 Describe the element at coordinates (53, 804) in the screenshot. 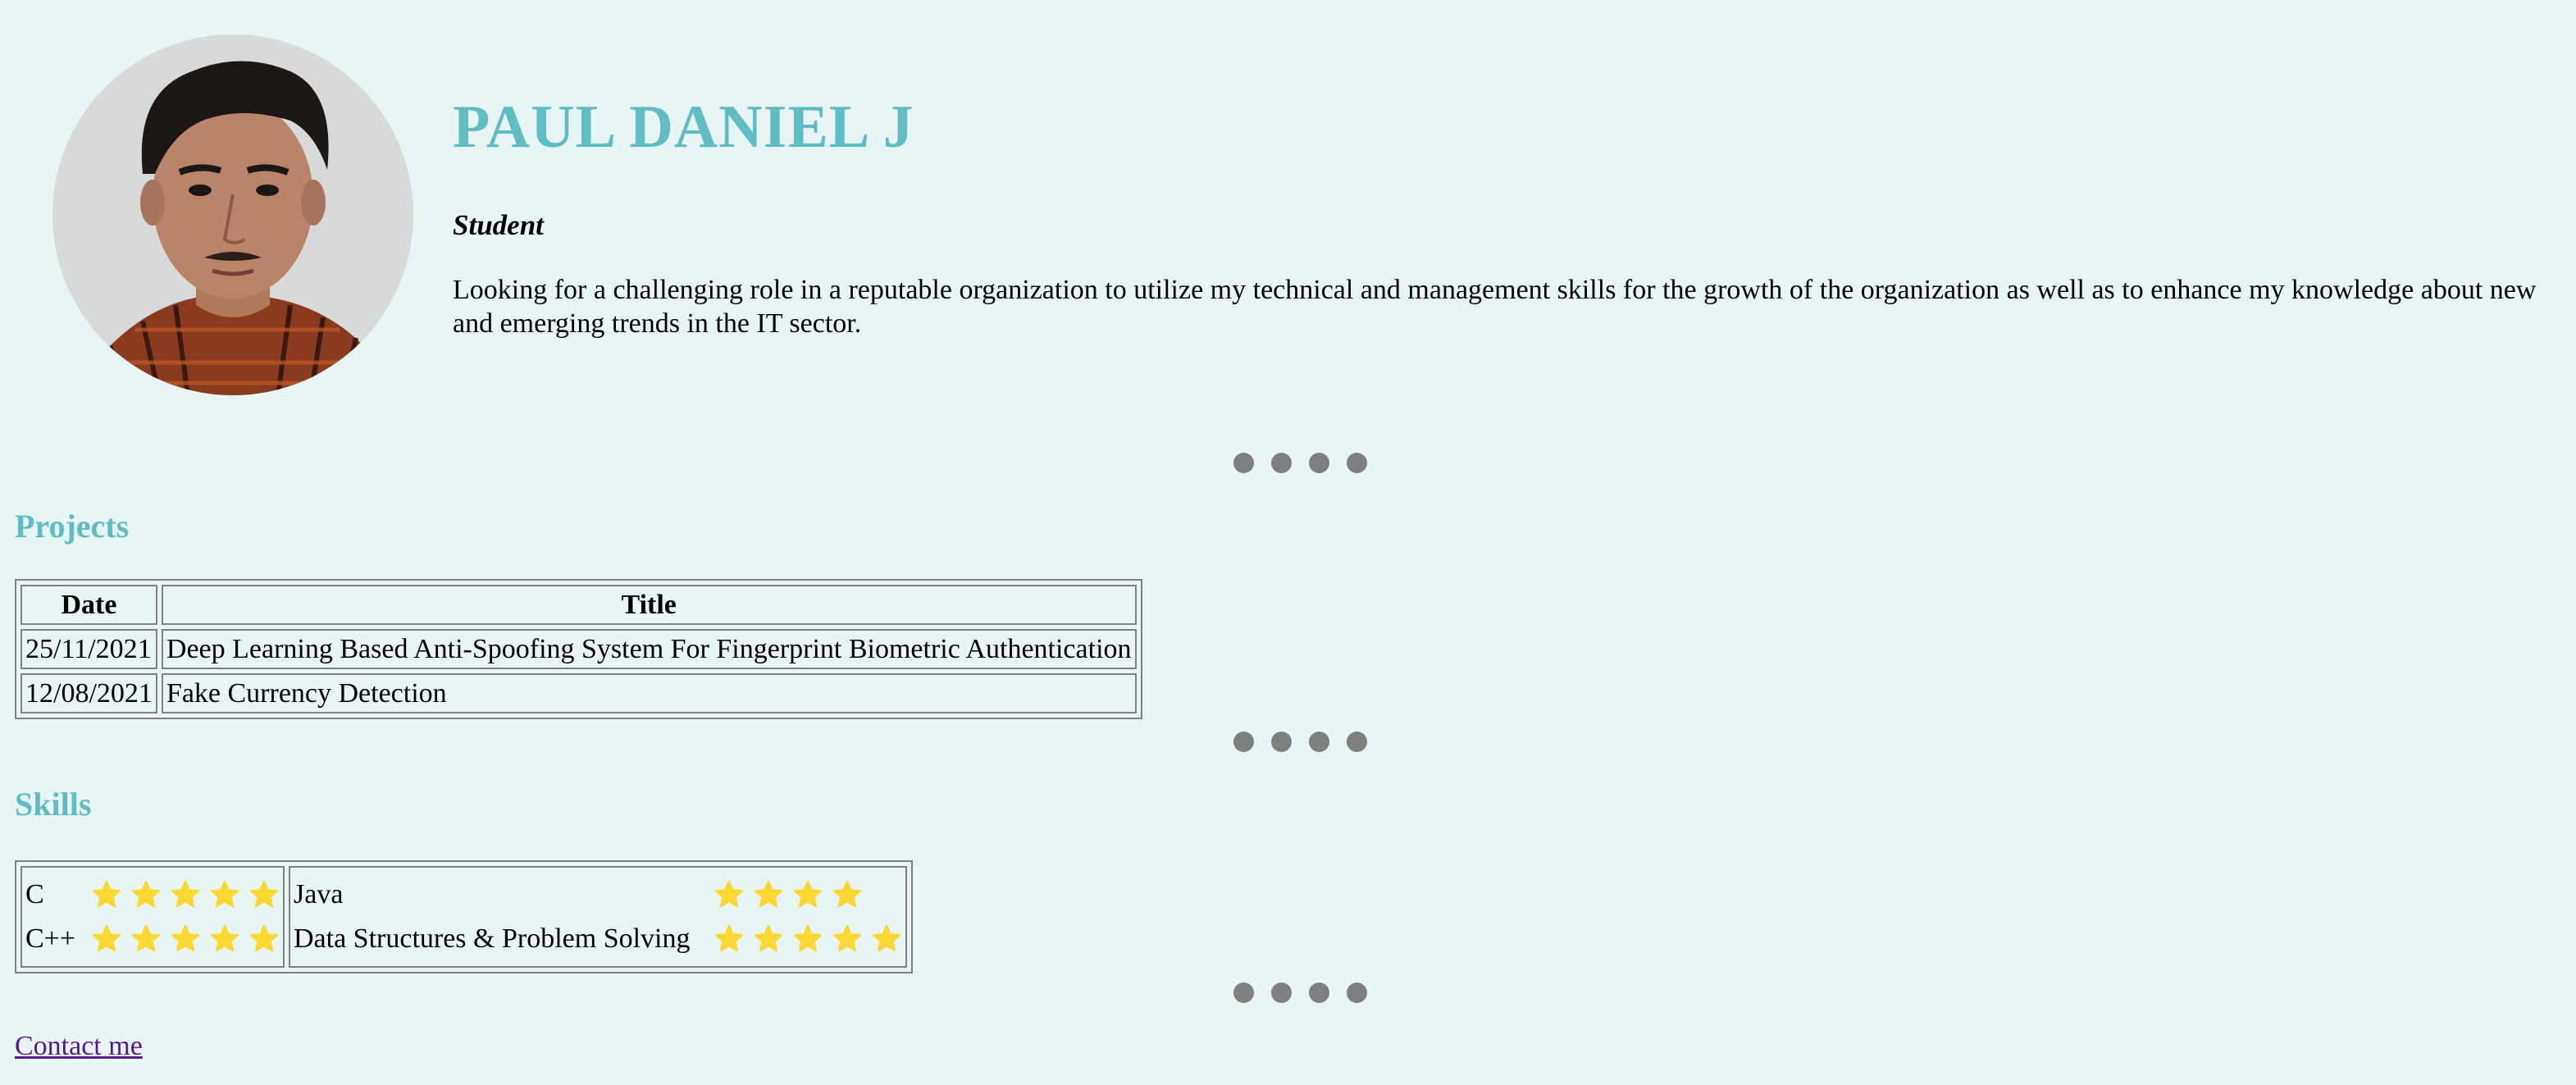

I see `skills-heading: Skills` at that location.